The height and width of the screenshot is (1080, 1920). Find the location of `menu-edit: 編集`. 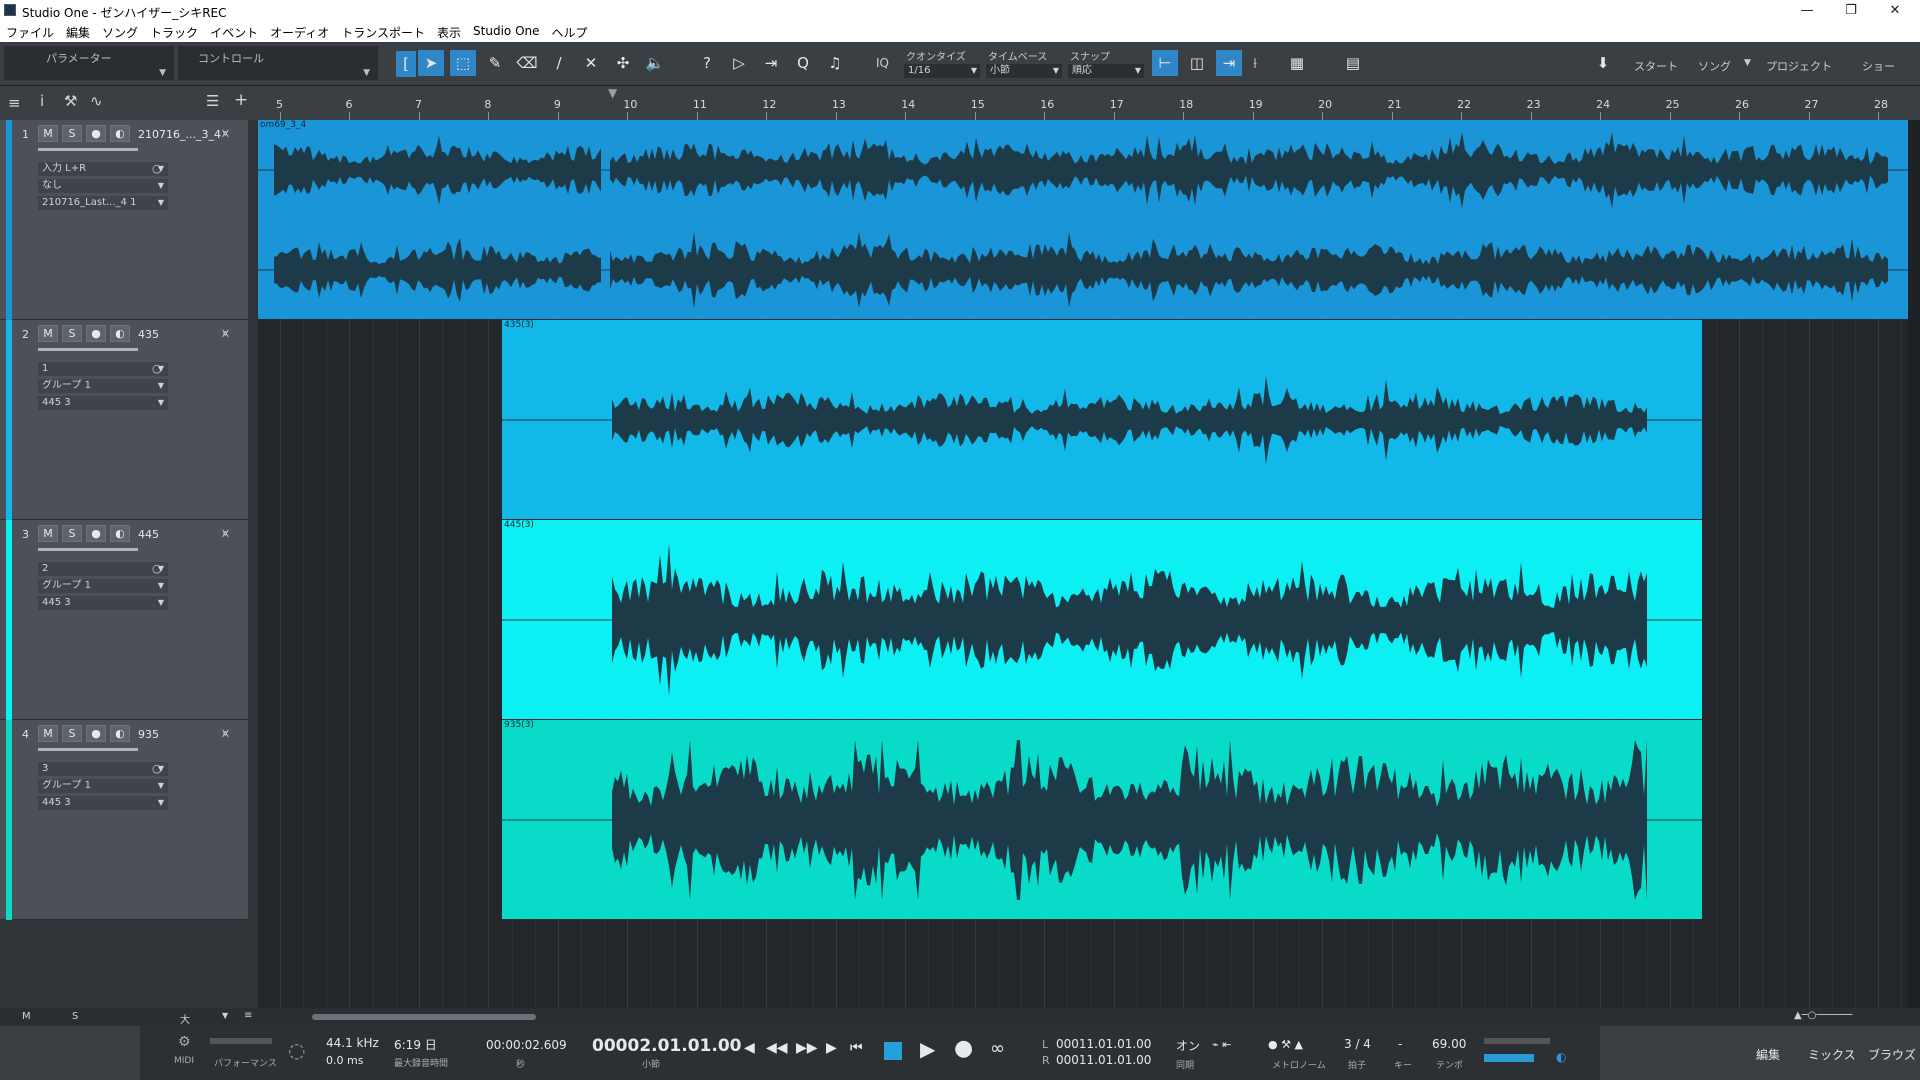

menu-edit: 編集 is located at coordinates (78, 32).